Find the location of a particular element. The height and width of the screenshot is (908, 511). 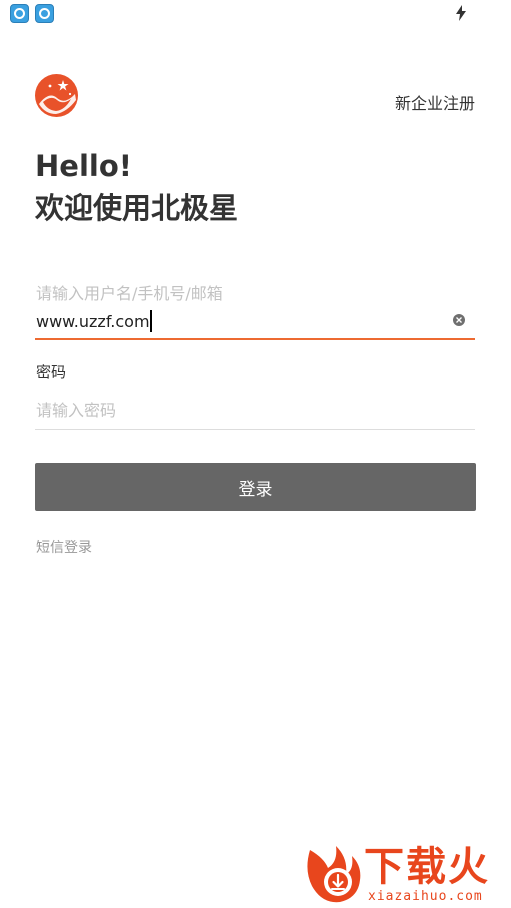

clear-circle-icon is located at coordinates (459, 320).